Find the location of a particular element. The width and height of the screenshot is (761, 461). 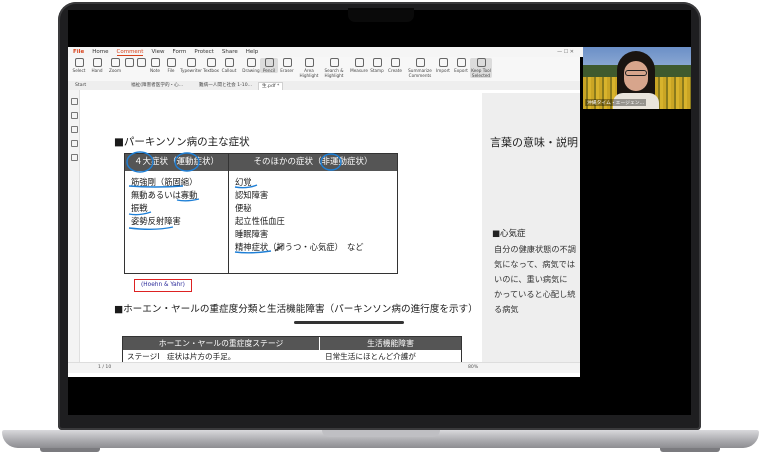

textbox-icon is located at coordinates (211, 62).